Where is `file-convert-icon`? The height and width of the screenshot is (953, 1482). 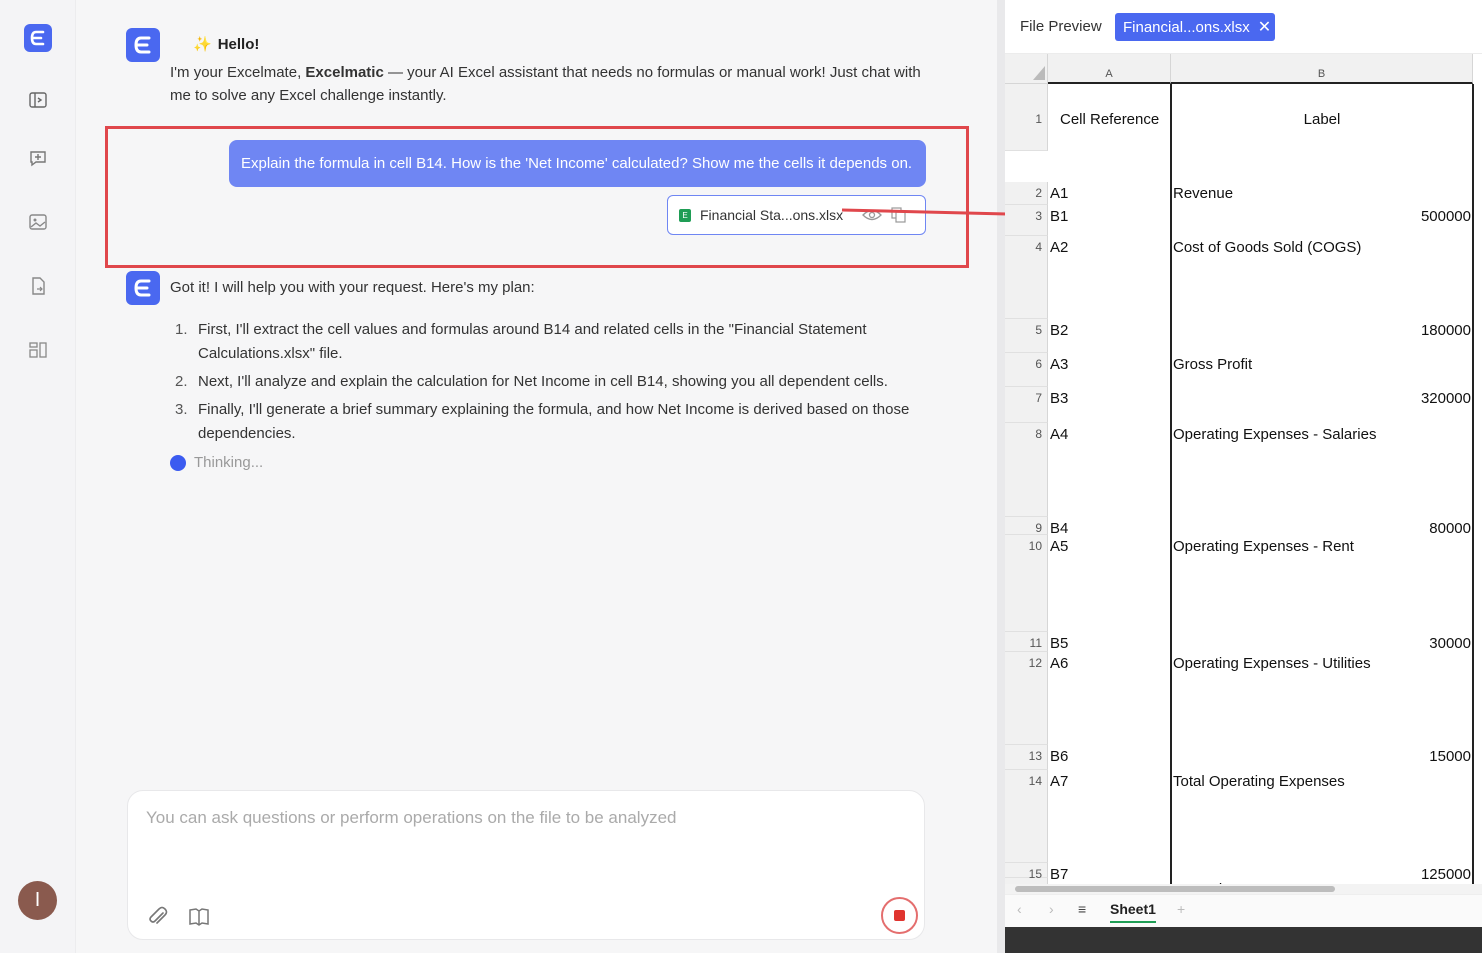
file-convert-icon is located at coordinates (38, 286).